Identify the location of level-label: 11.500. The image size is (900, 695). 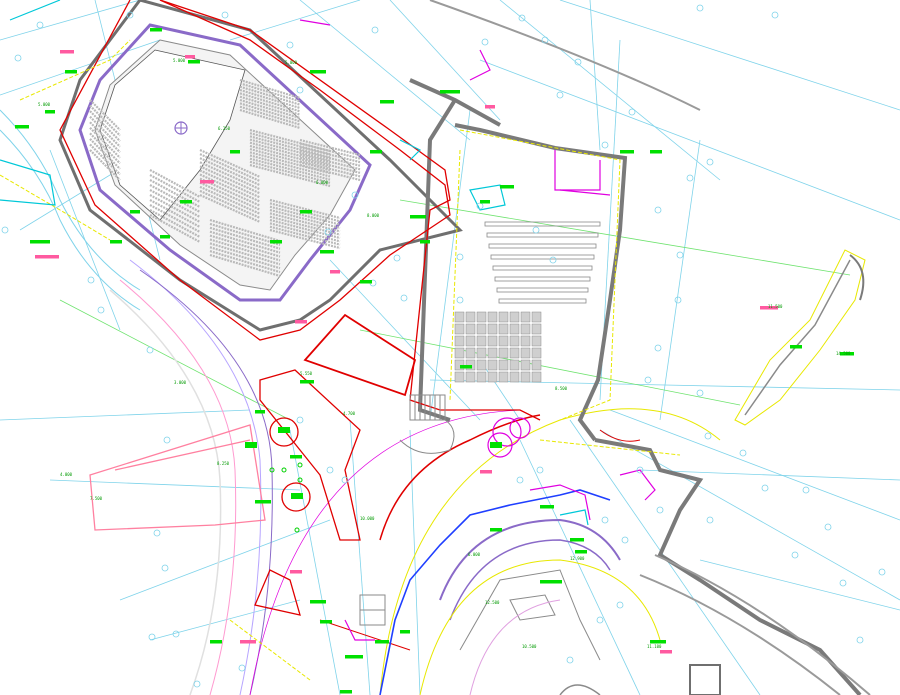
(775, 306).